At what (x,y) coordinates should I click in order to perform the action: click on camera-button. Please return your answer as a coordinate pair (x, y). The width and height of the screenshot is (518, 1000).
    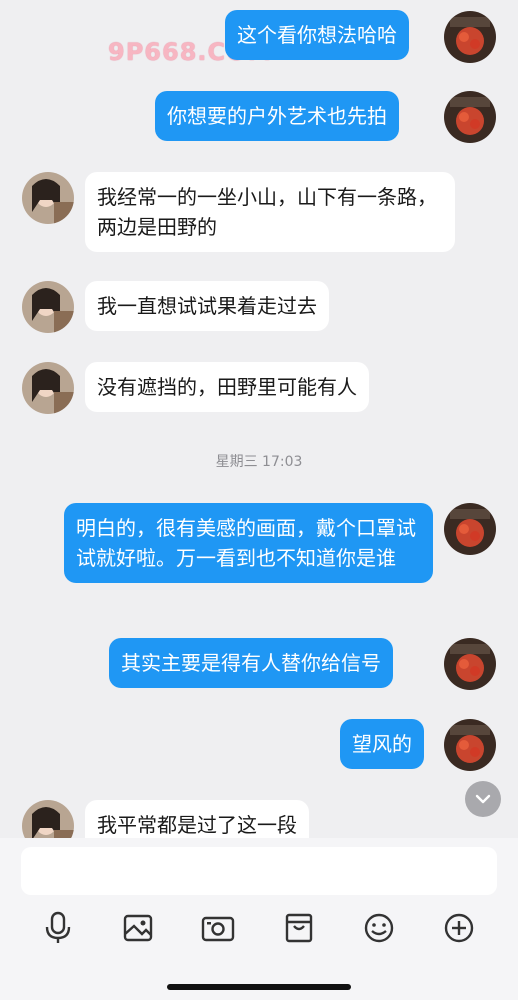
    Looking at the image, I should click on (218, 928).